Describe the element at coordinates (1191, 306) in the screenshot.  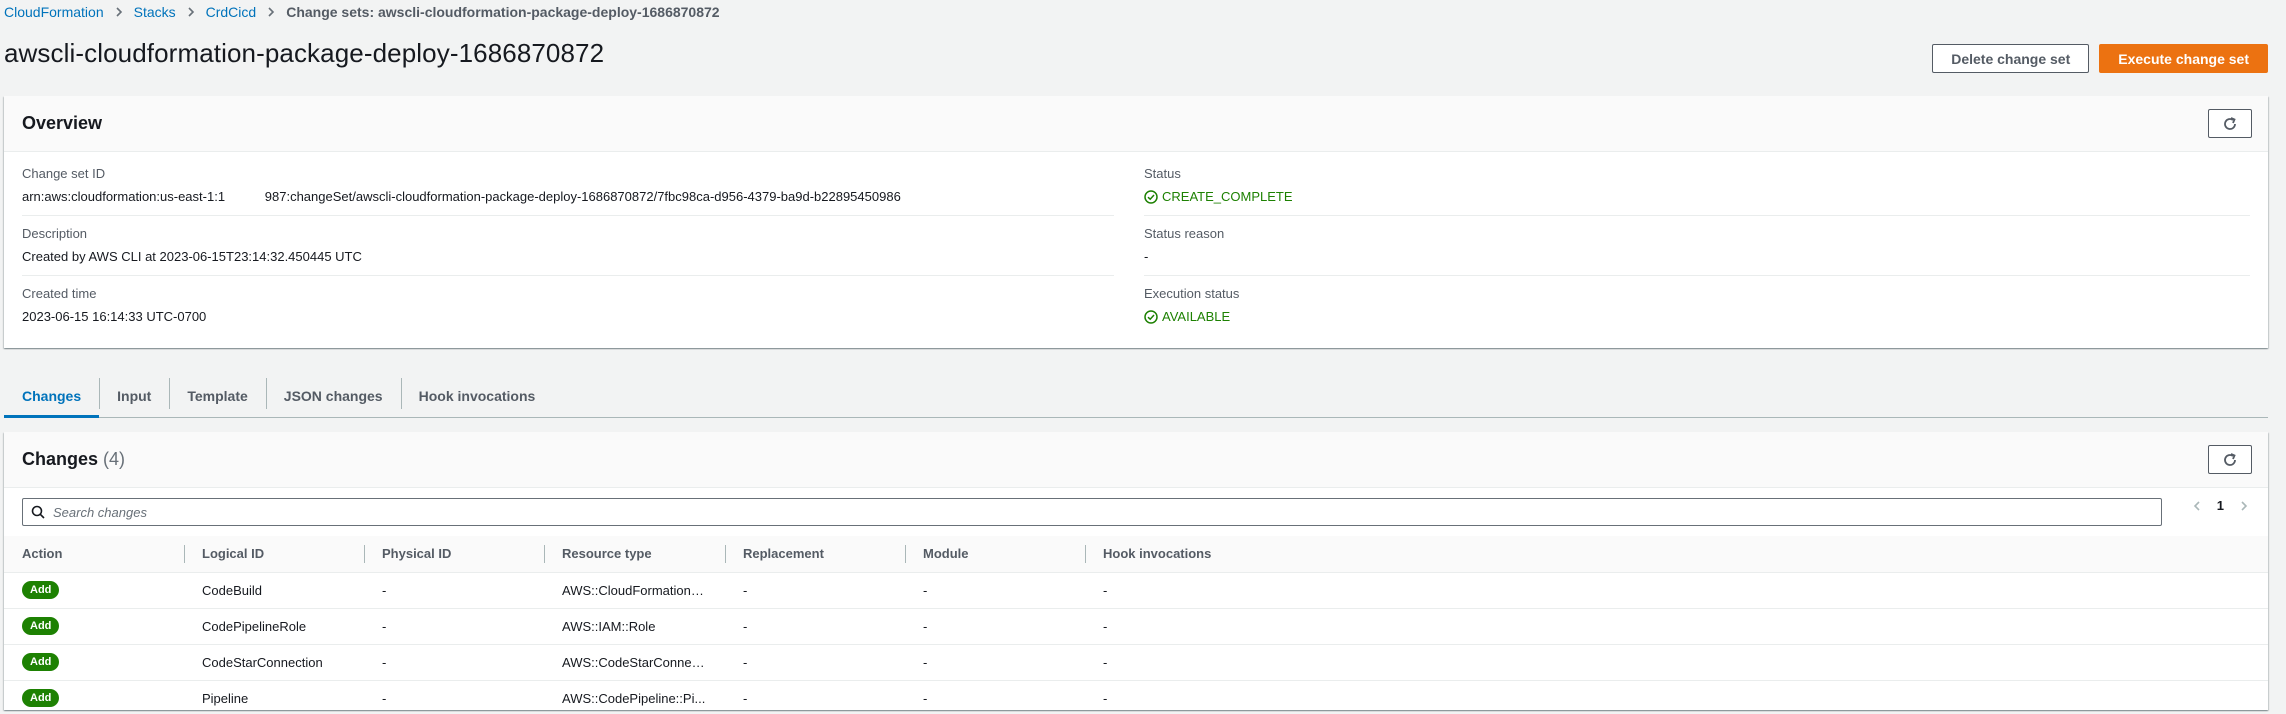
I see `execution-status-field: Execution status AVAILABLE` at that location.